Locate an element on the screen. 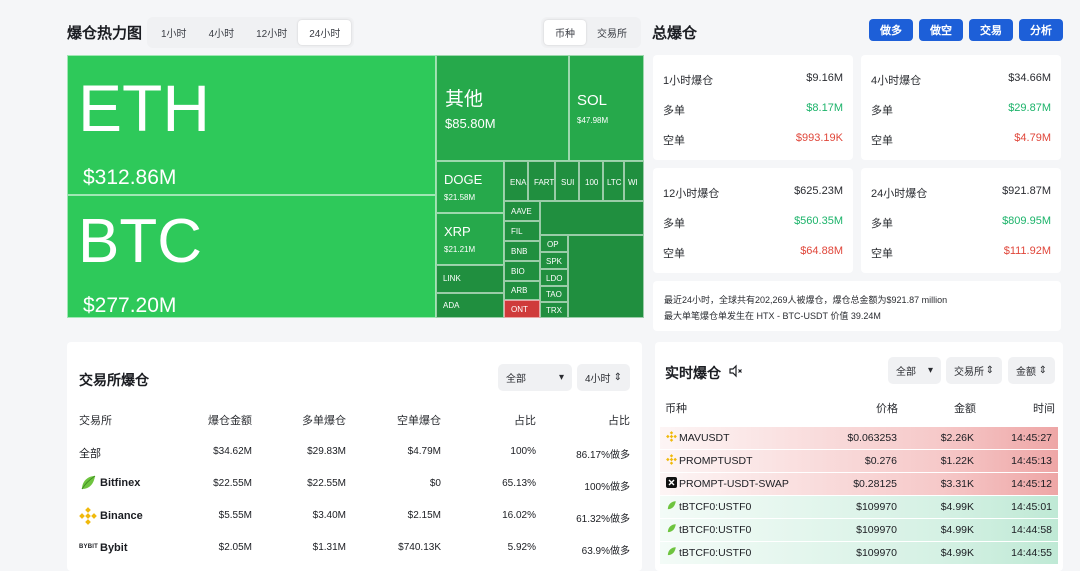  tab-1h: 1小时 is located at coordinates (174, 32).